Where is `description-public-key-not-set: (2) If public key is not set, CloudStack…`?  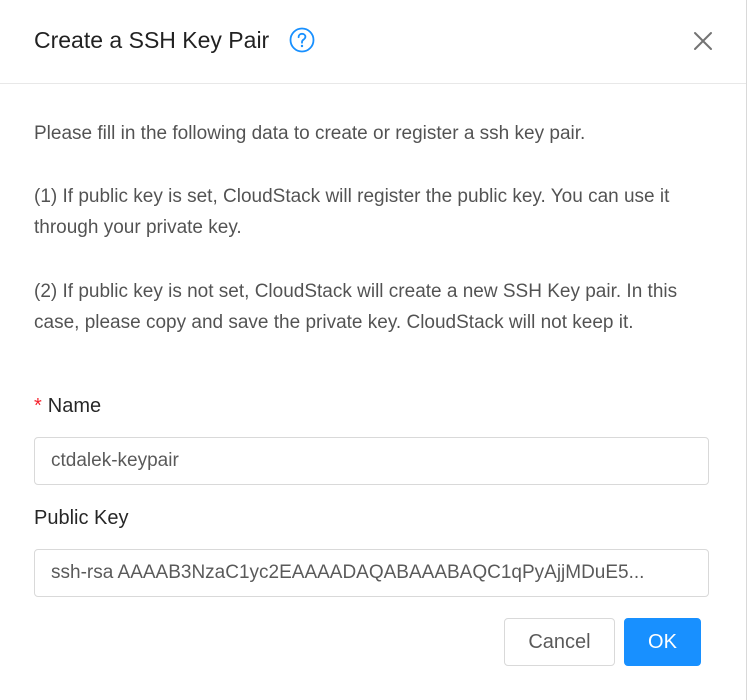
description-public-key-not-set: (2) If public key is not set, CloudStack… is located at coordinates (356, 307).